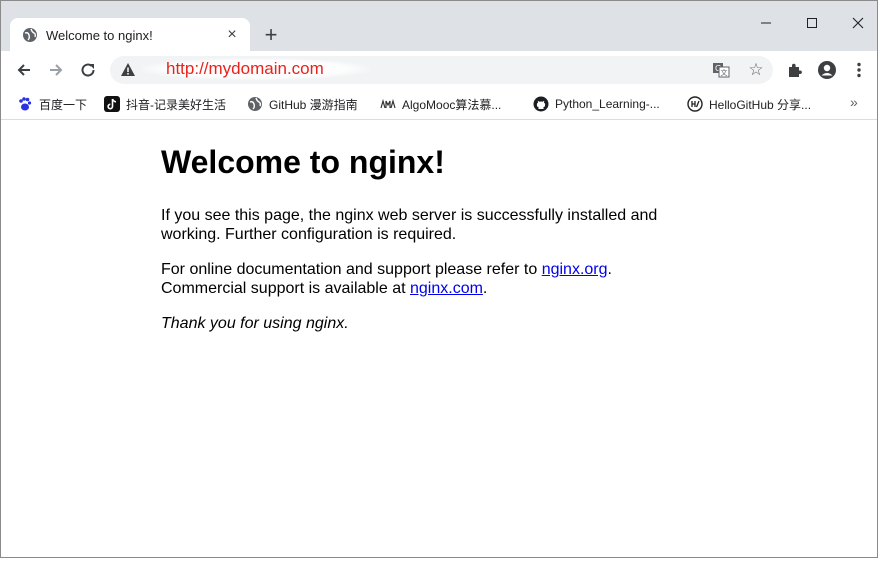  I want to click on page-heading: Welcome to nginx!, so click(303, 162).